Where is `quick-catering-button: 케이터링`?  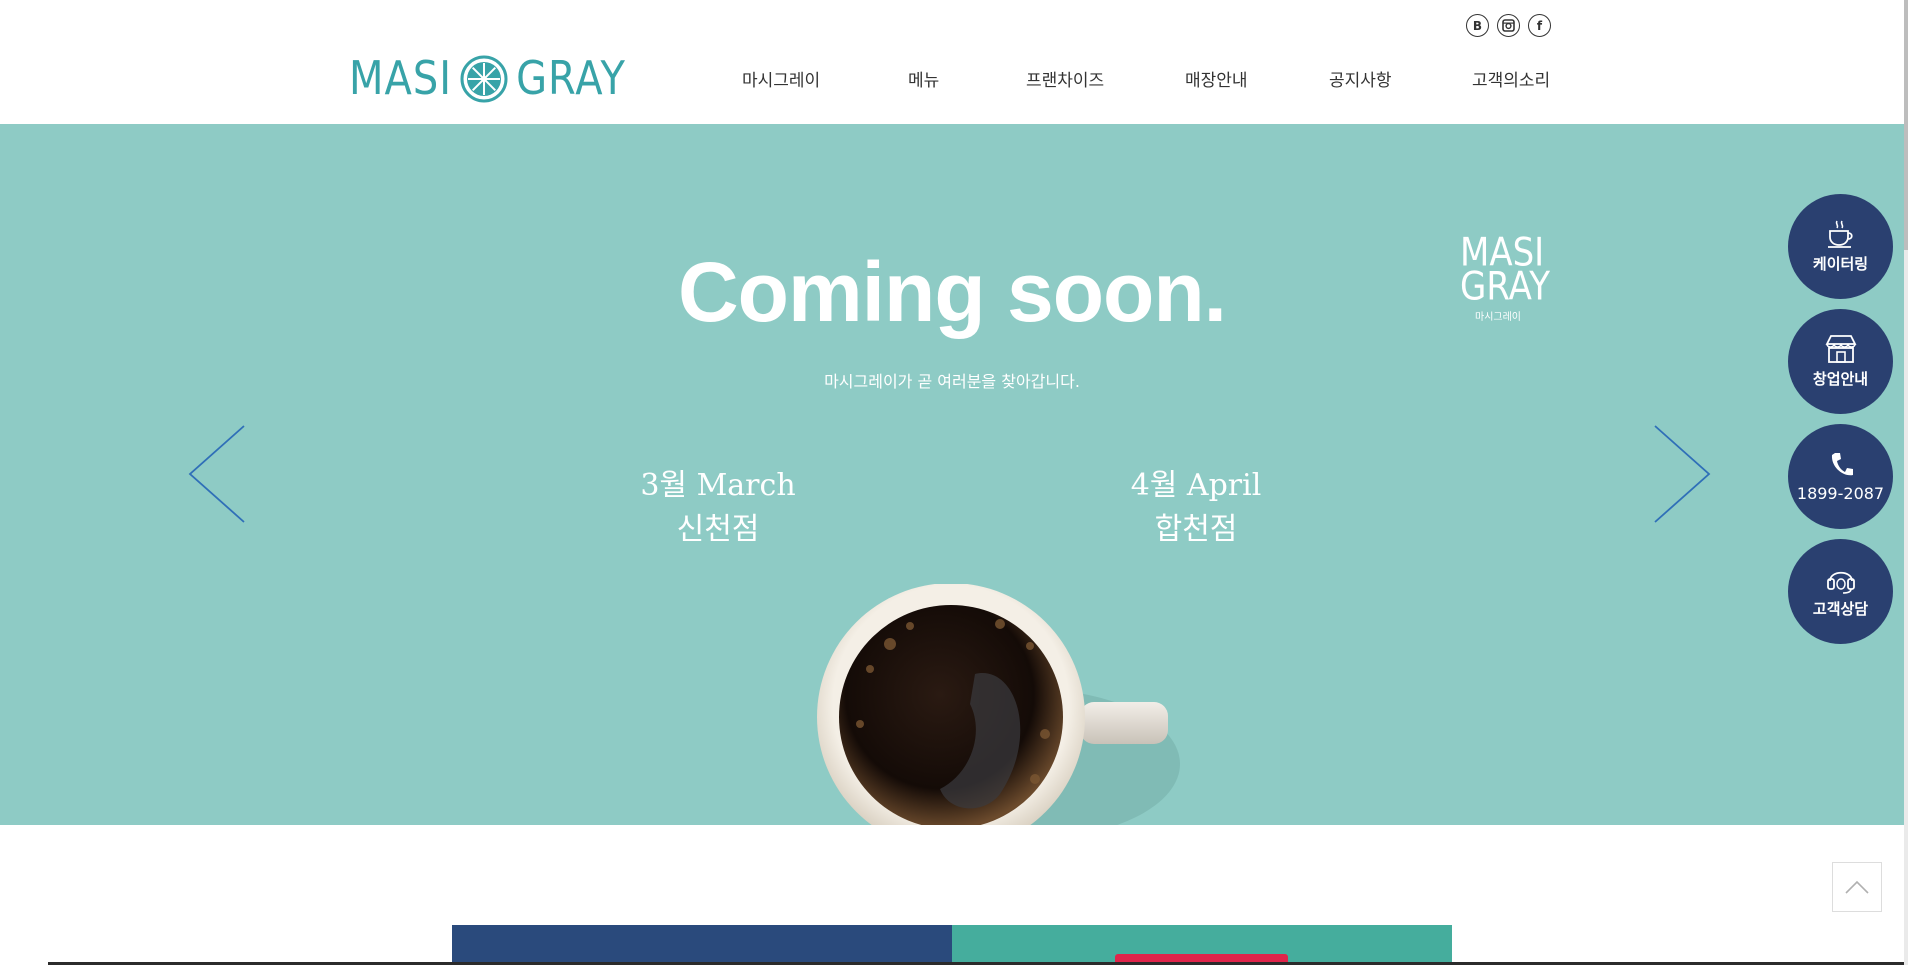
quick-catering-button: 케이터링 is located at coordinates (1840, 246).